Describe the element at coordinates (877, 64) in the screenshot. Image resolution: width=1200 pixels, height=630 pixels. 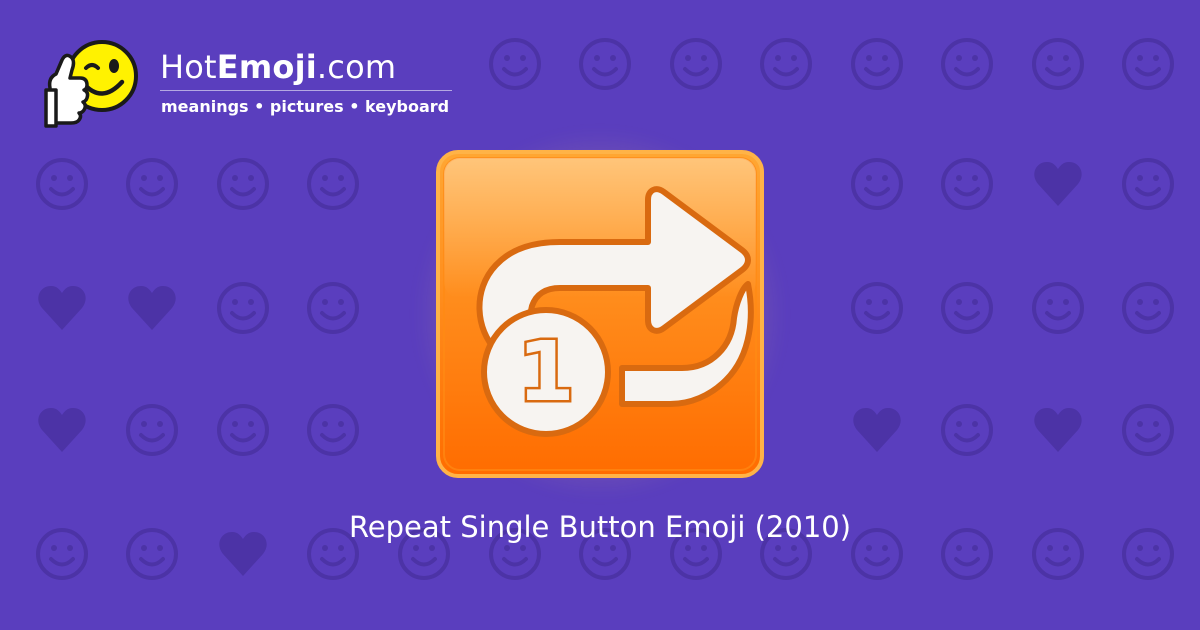
I see `relieved-face-icon` at that location.